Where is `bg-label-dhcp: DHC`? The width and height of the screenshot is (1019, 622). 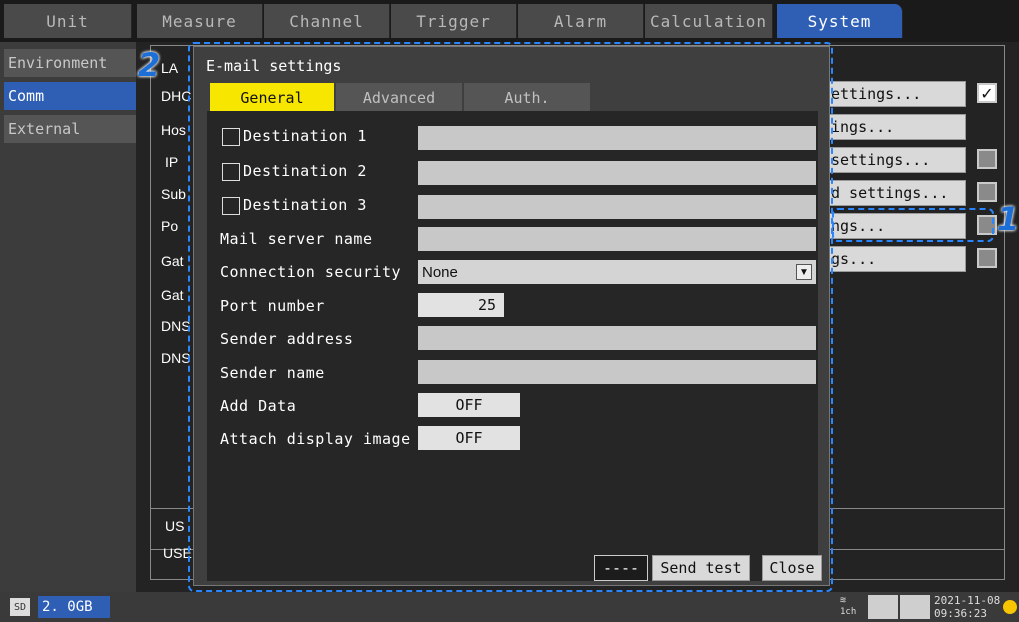 bg-label-dhcp: DHC is located at coordinates (176, 96).